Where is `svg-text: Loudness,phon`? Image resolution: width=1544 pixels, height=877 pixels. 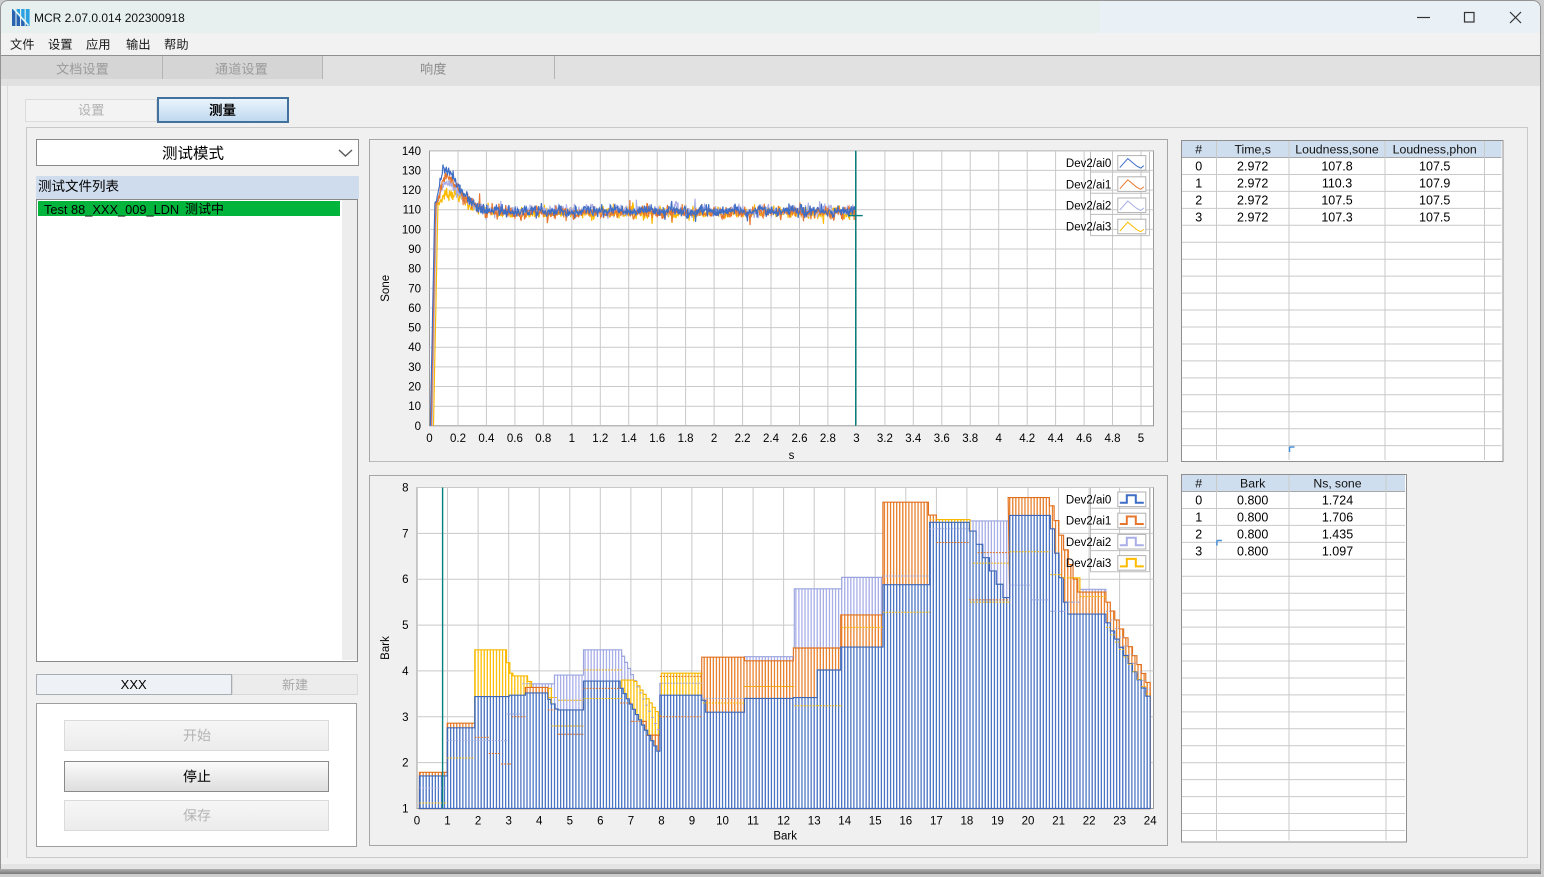
svg-text: Loudness,phon is located at coordinates (1435, 149).